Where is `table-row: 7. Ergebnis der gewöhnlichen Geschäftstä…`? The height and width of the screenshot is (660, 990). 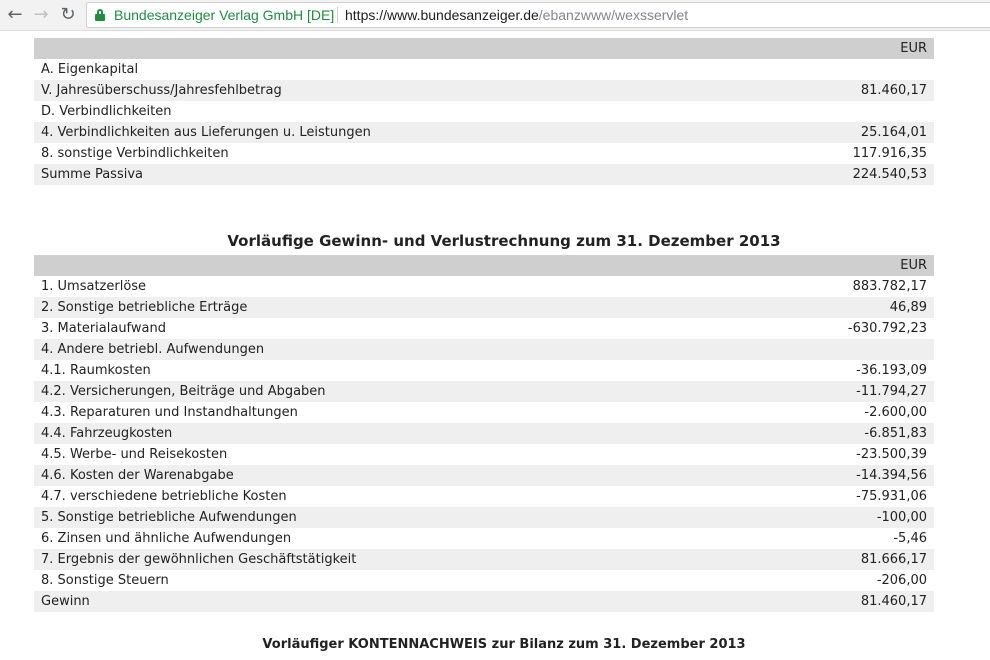 table-row: 7. Ergebnis der gewöhnlichen Geschäftstä… is located at coordinates (484, 559).